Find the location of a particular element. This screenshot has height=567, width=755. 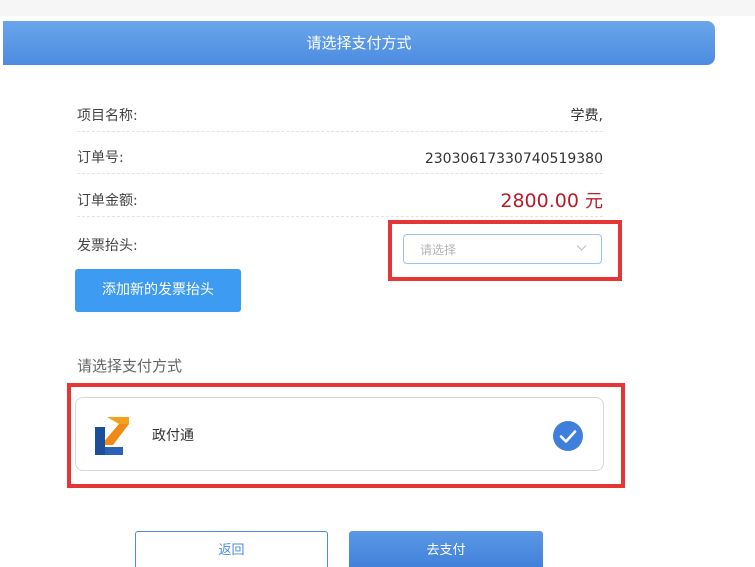

project-name-value: 学费, is located at coordinates (586, 116).